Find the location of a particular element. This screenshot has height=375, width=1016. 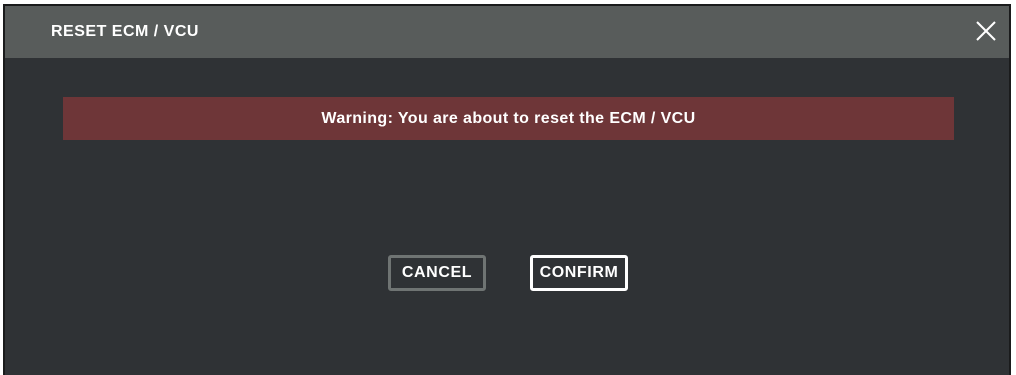

dialog-title: RESET ECM / VCU is located at coordinates (125, 31).